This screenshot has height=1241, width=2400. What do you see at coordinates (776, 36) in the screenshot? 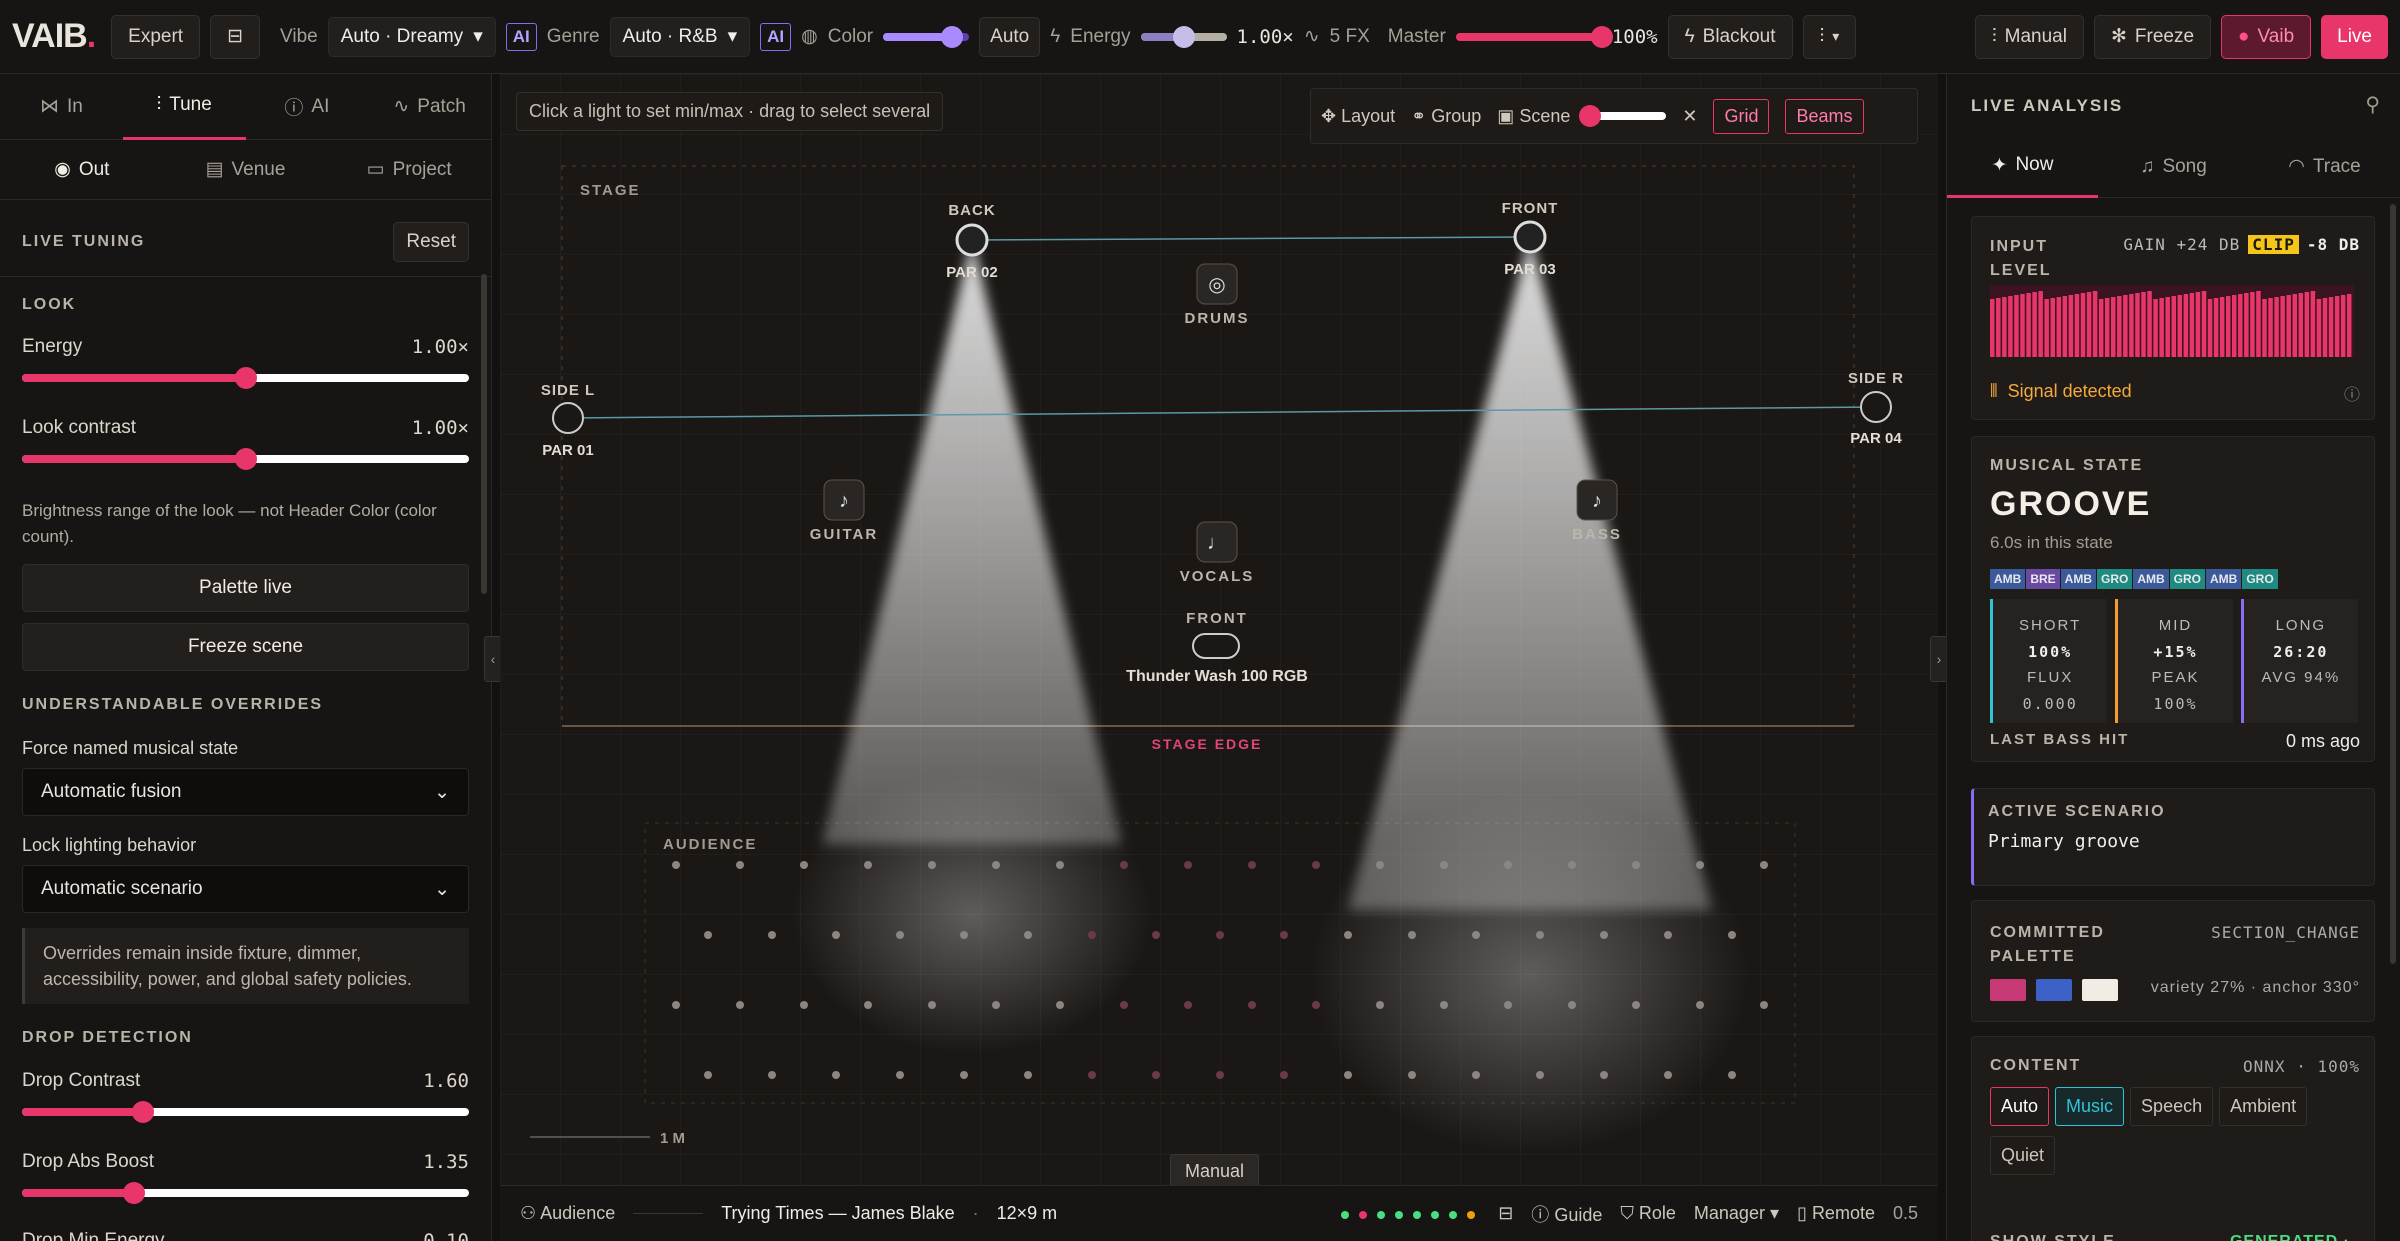
I see `genre-ai-badge: AI` at bounding box center [776, 36].